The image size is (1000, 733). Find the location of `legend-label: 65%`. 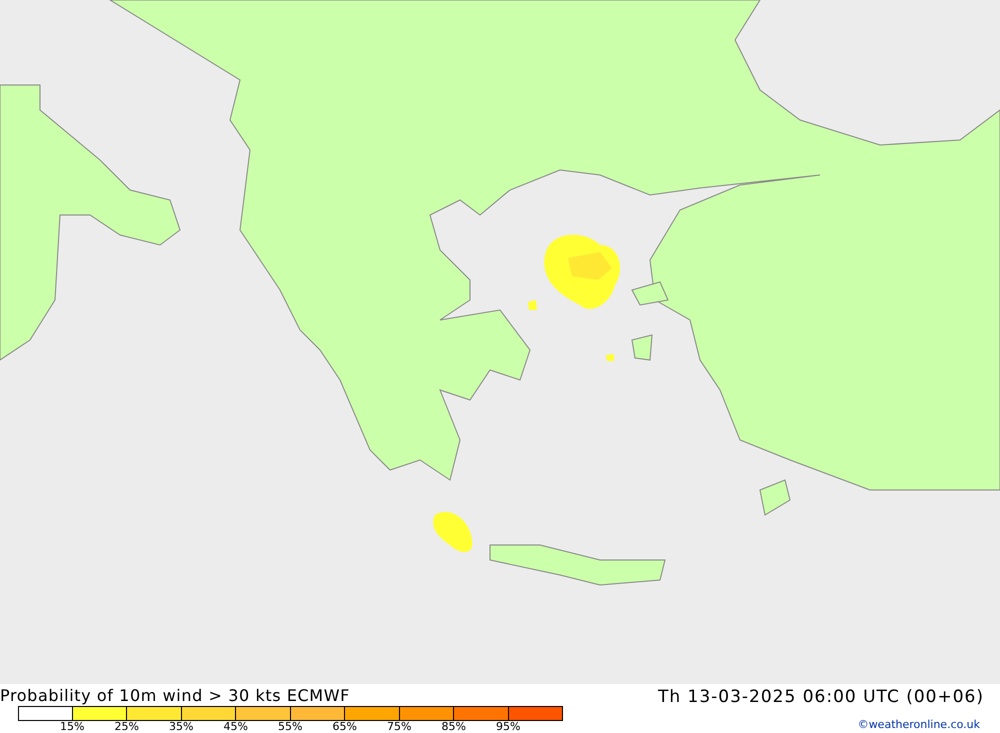

legend-label: 65% is located at coordinates (344, 727).